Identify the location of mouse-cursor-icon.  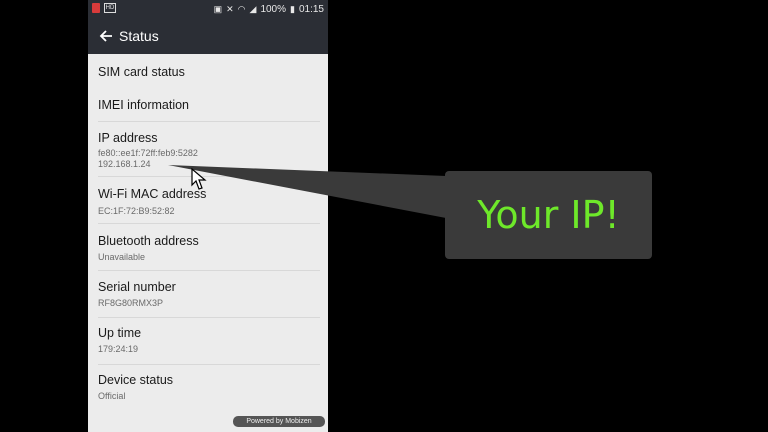
(199, 179).